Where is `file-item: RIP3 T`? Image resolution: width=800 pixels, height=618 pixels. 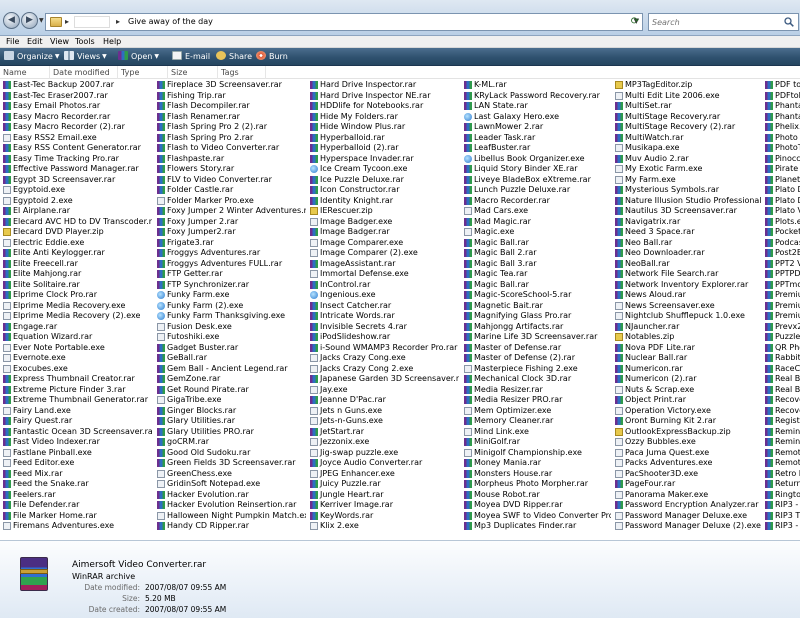 file-item: RIP3 T is located at coordinates (782, 516).